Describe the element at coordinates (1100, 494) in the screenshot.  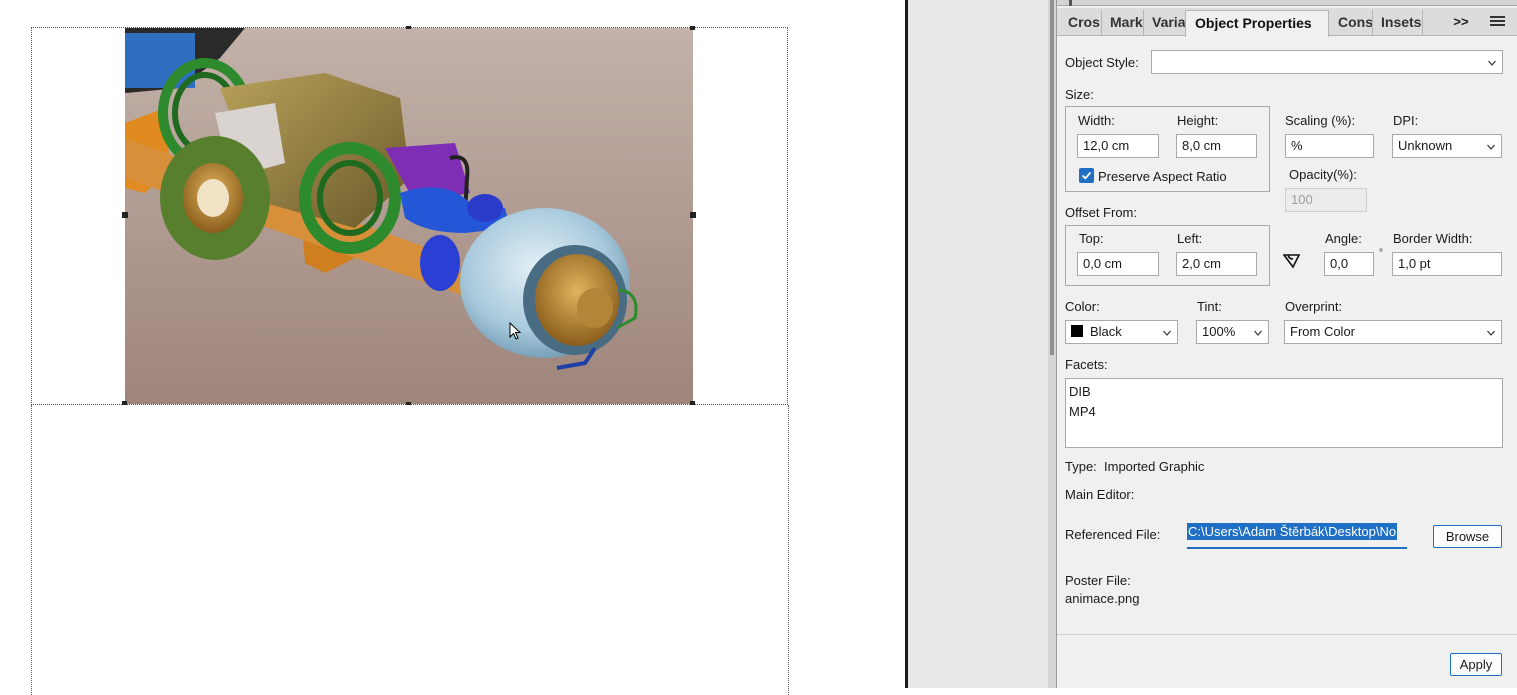
I see `main-editor-label: Main Editor:` at that location.